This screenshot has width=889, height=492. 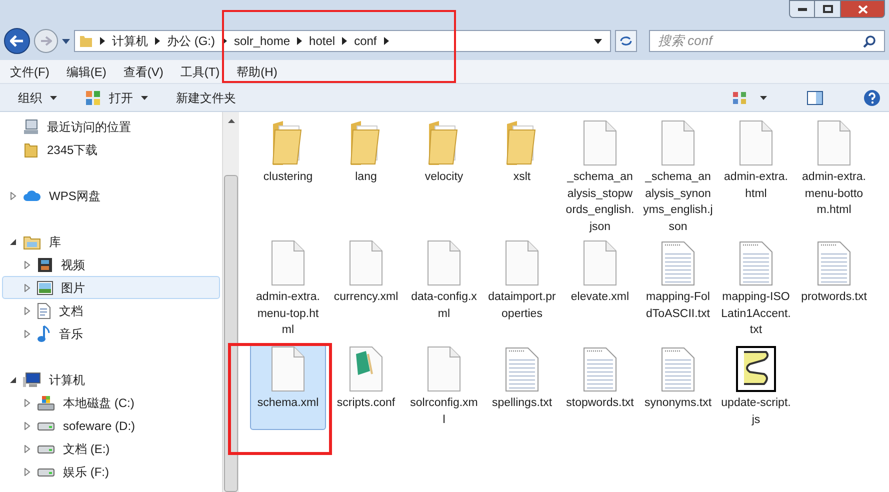 I want to click on file-item: spellings.txt, so click(x=522, y=387).